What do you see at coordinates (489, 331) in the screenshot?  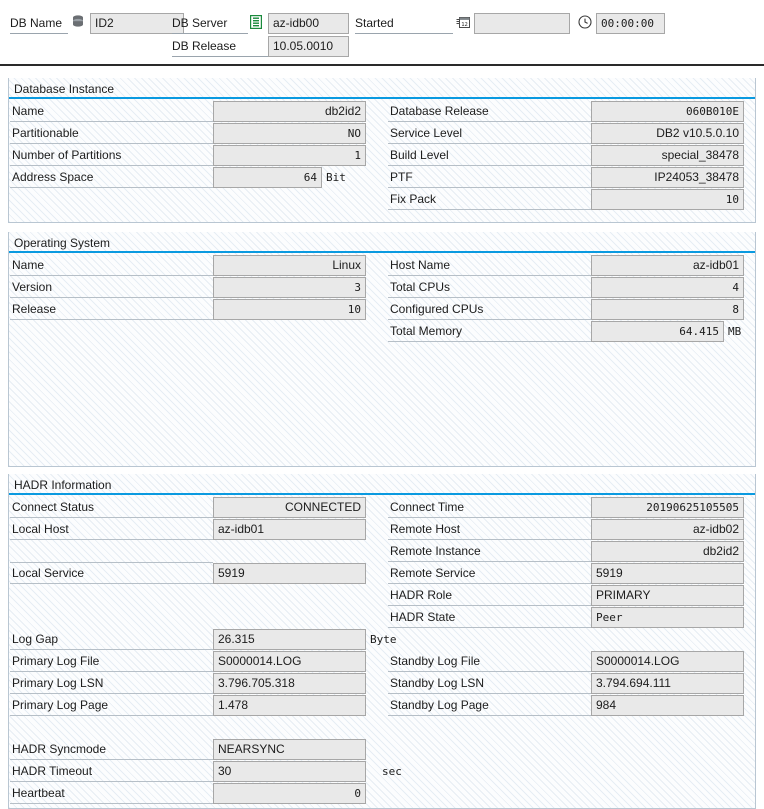 I see `row-label: Total Memory` at bounding box center [489, 331].